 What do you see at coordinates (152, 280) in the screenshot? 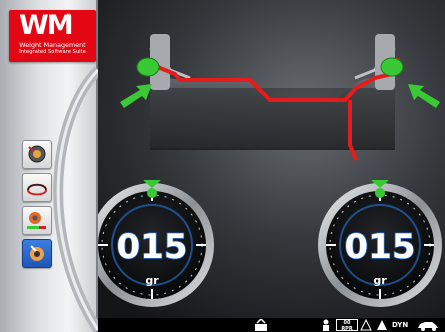
I see `left-gauge-unit: gr` at bounding box center [152, 280].